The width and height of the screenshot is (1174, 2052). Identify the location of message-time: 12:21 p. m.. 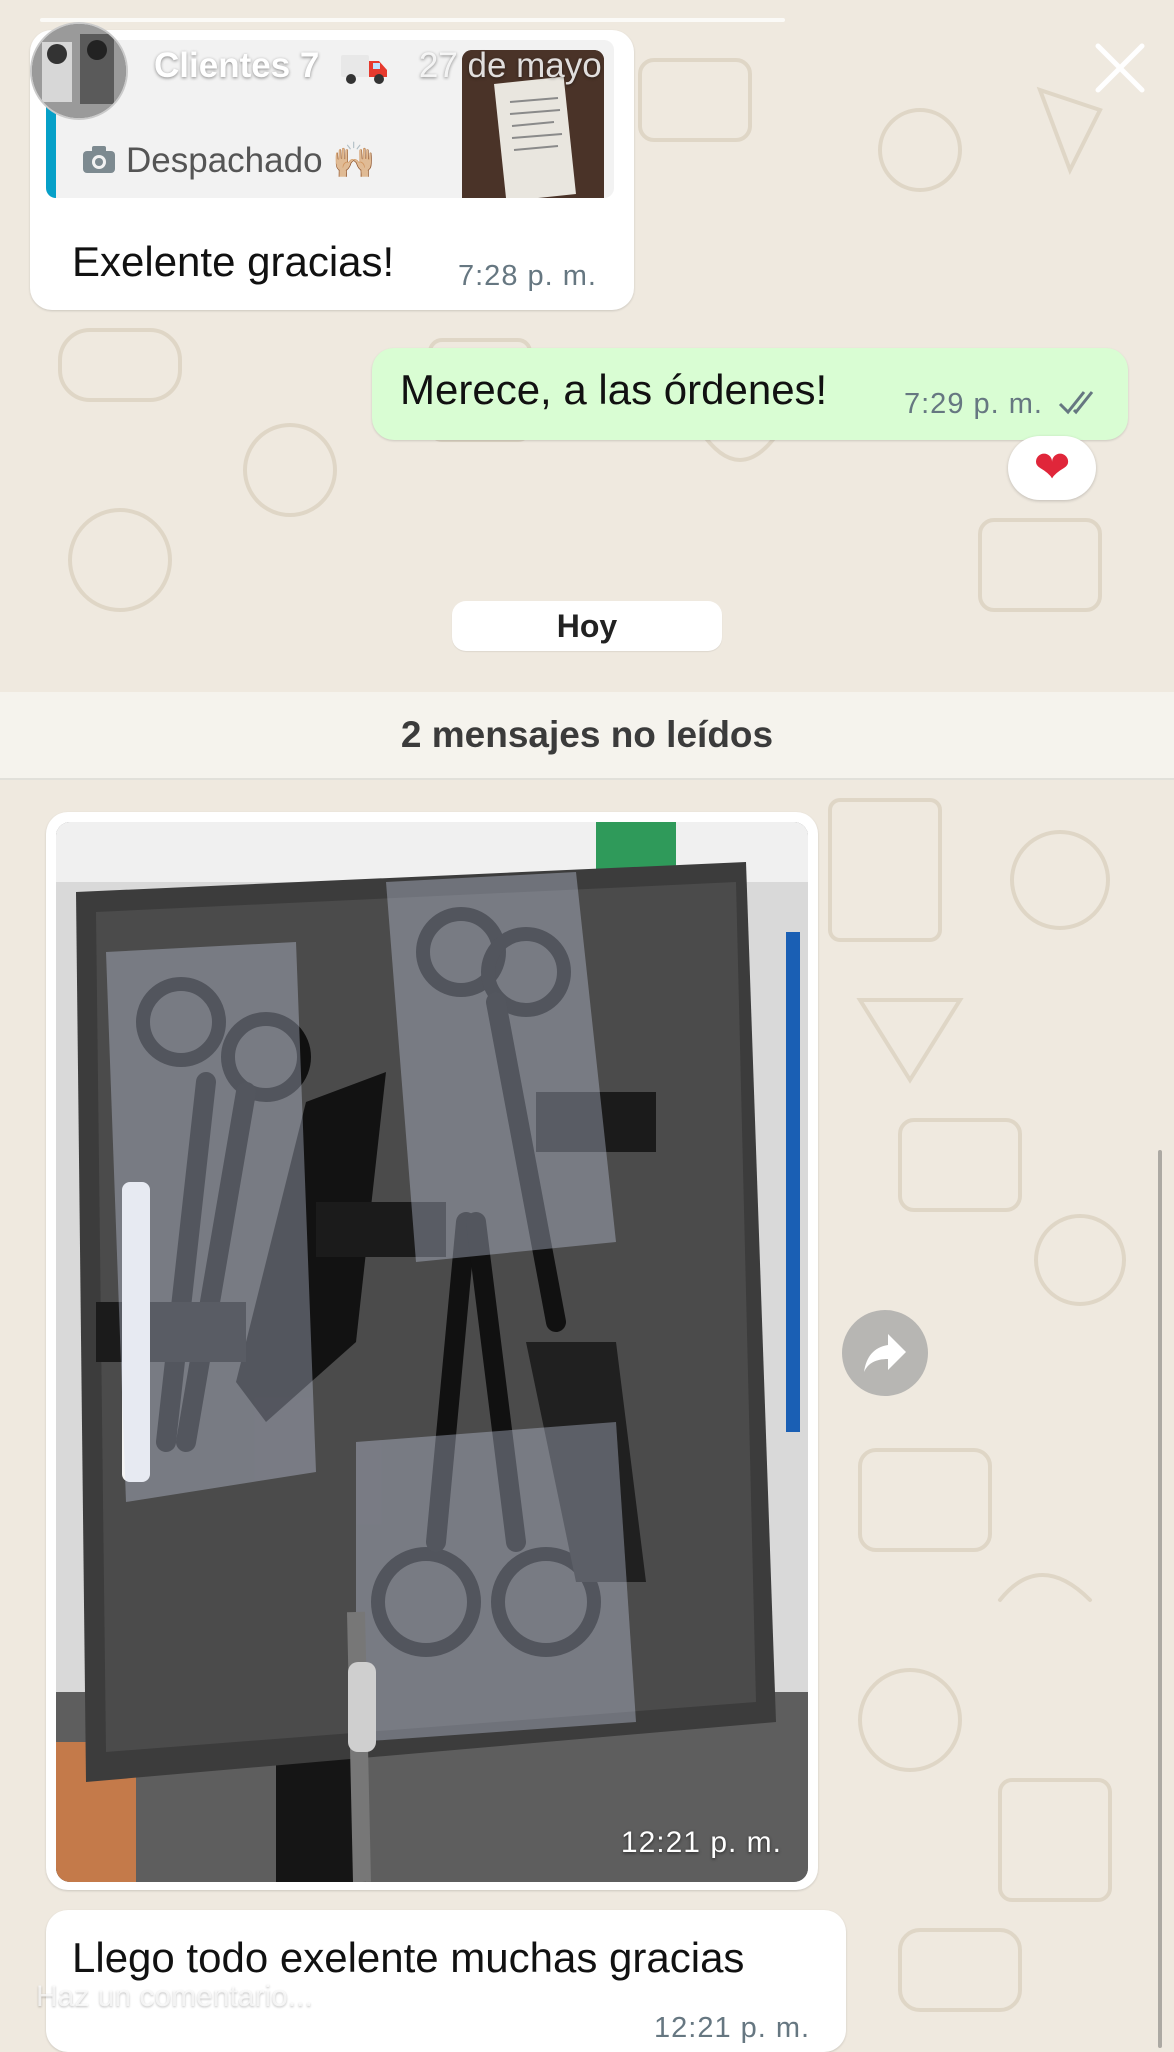
(732, 2028).